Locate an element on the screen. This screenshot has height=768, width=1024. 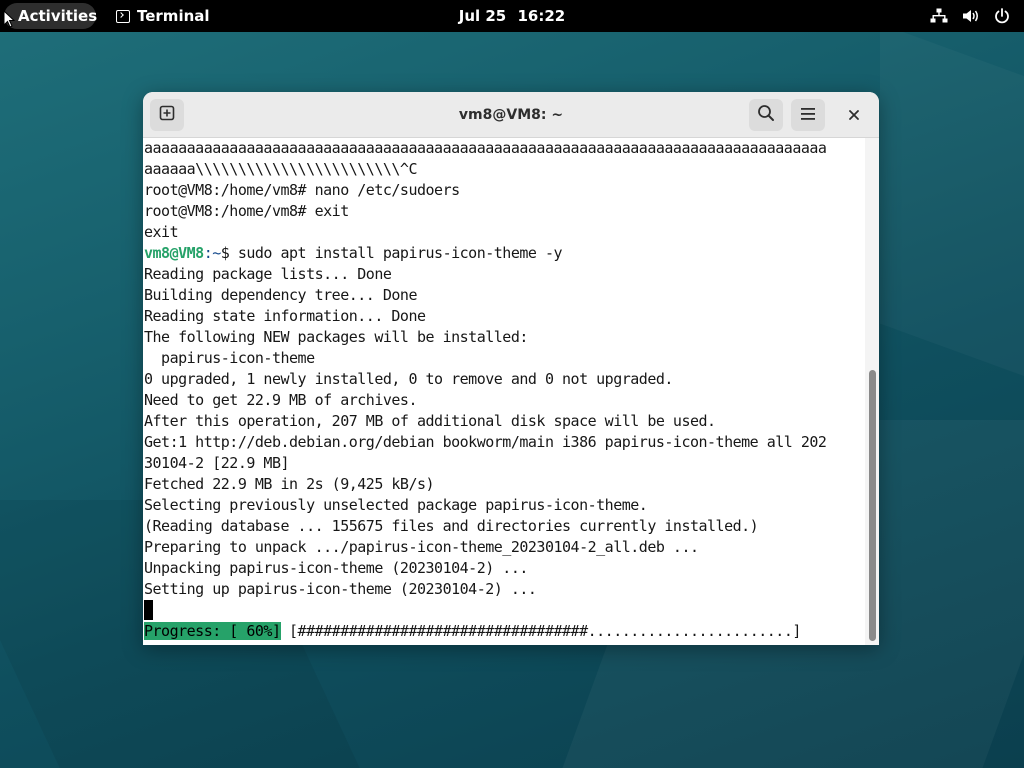
terminal-line: root@VM8:/home/vm8# exit is located at coordinates (246, 211).